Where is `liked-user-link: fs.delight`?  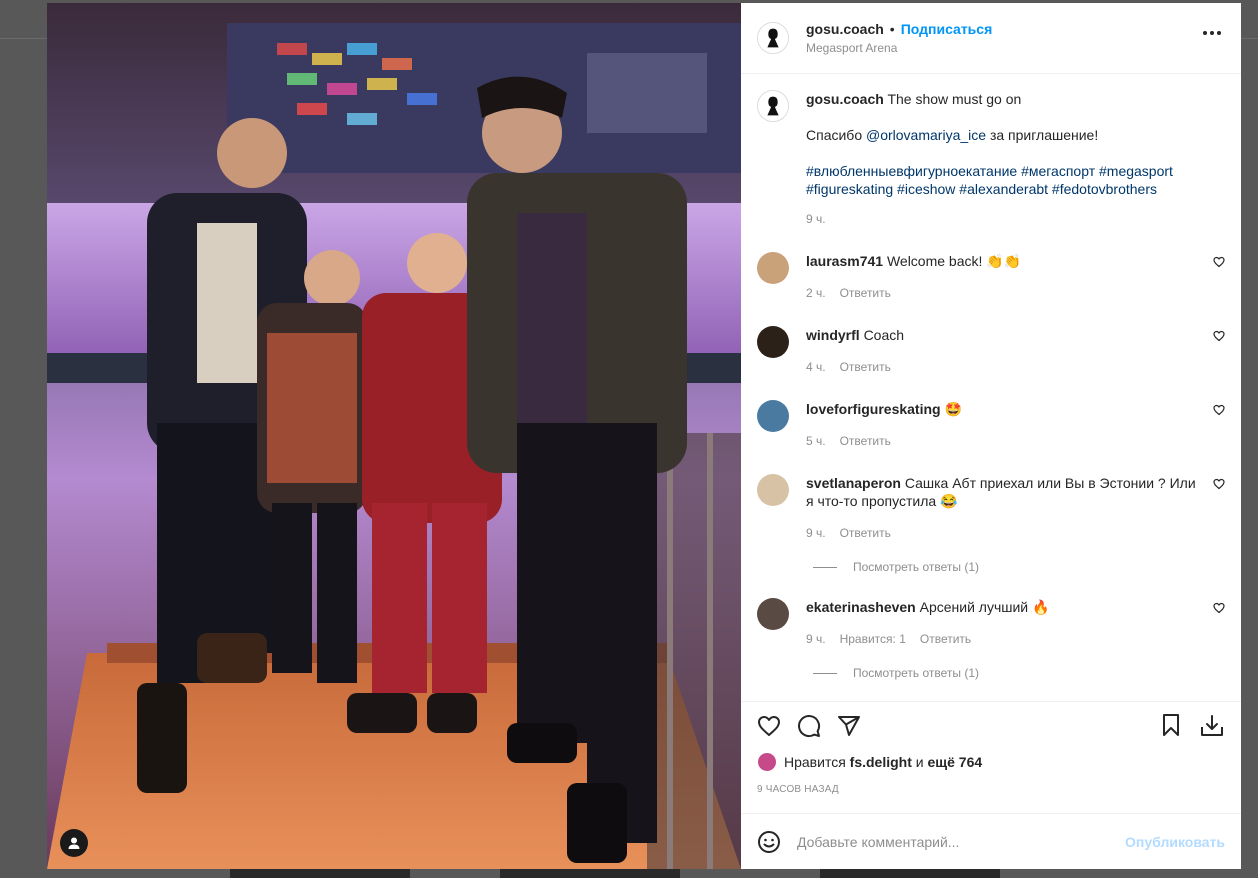
liked-user-link: fs.delight is located at coordinates (881, 762).